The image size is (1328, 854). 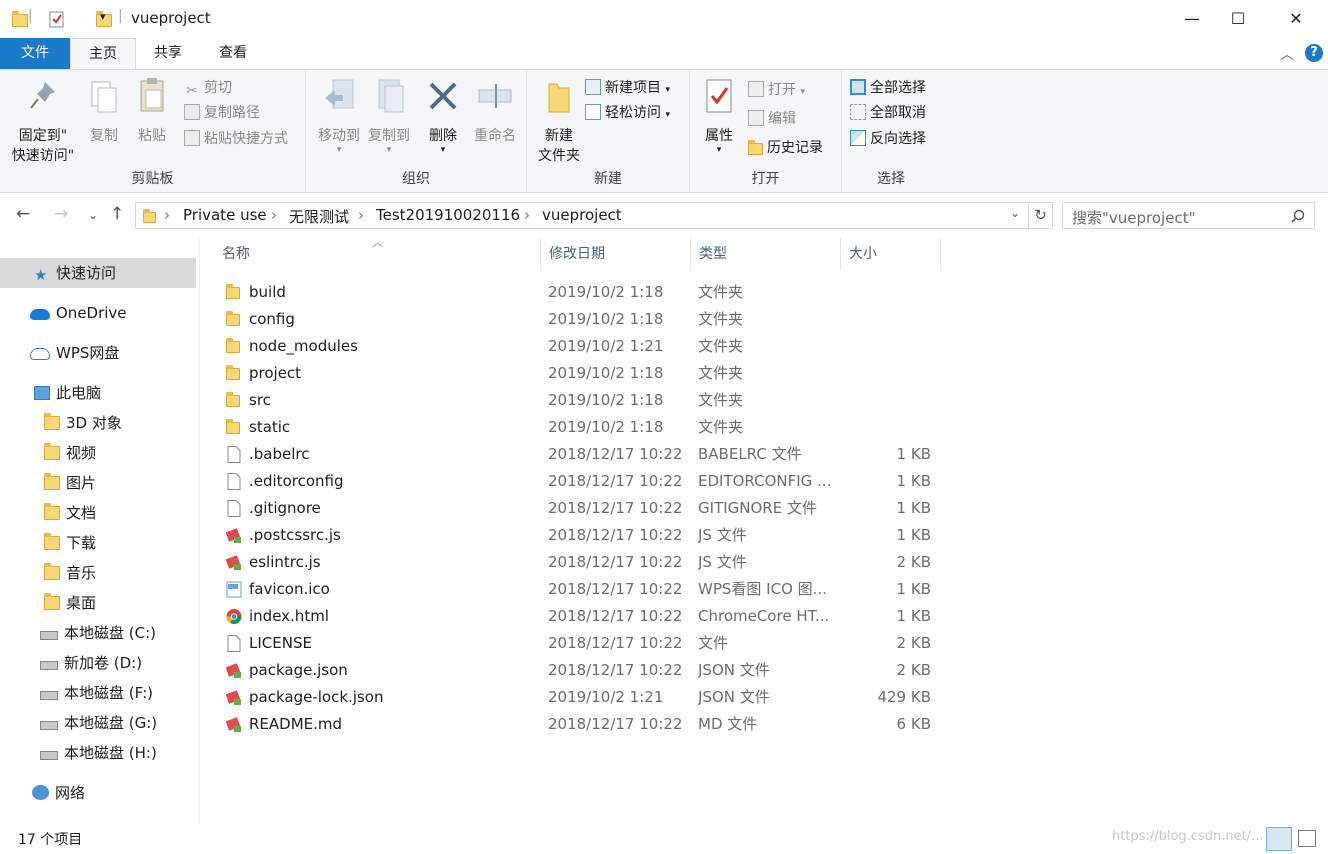 What do you see at coordinates (52, 541) in the screenshot?
I see `download-icon` at bounding box center [52, 541].